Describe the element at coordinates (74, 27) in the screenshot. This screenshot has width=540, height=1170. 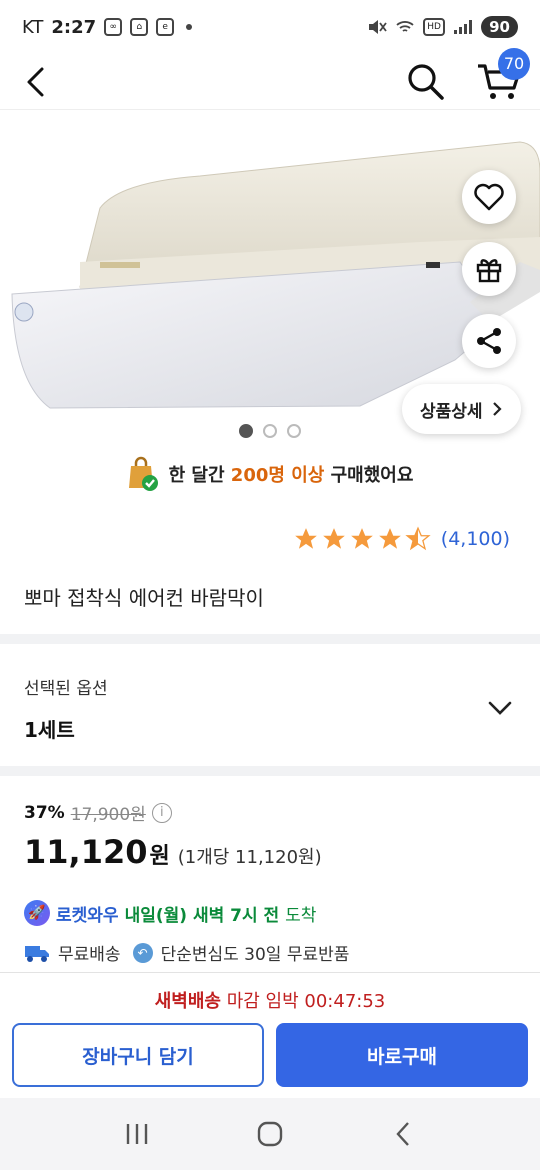
I see `clock: 2:27` at that location.